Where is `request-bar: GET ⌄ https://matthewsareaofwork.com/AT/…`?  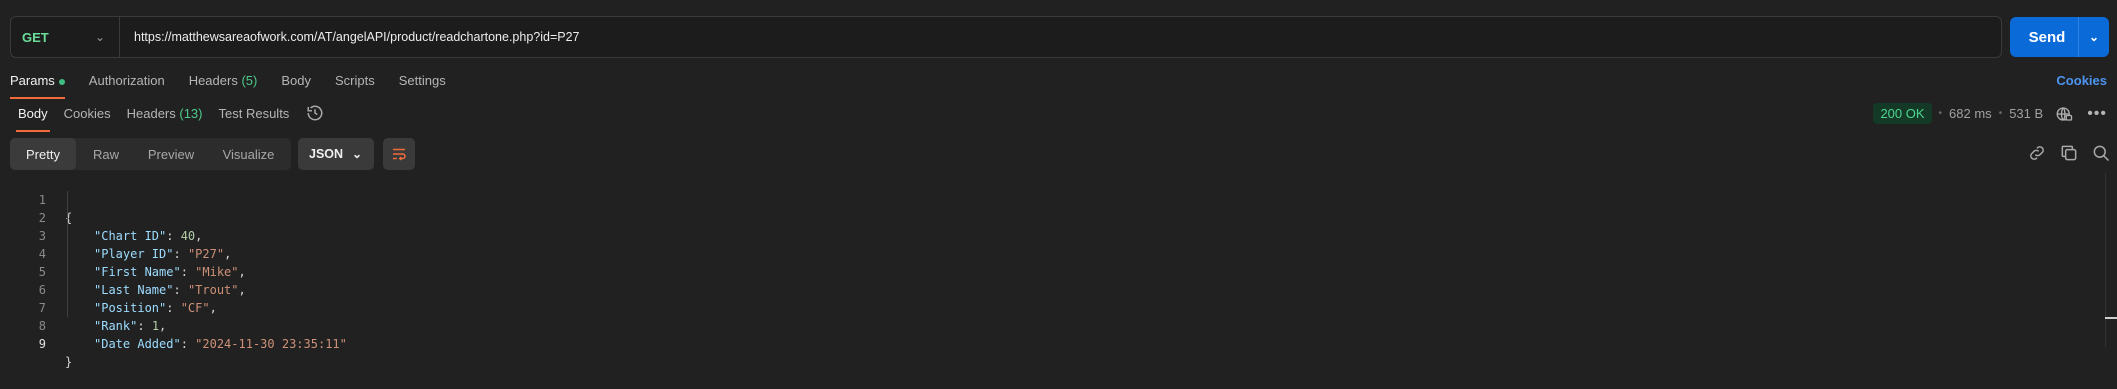 request-bar: GET ⌄ https://matthewsareaofwork.com/AT/… is located at coordinates (1006, 37).